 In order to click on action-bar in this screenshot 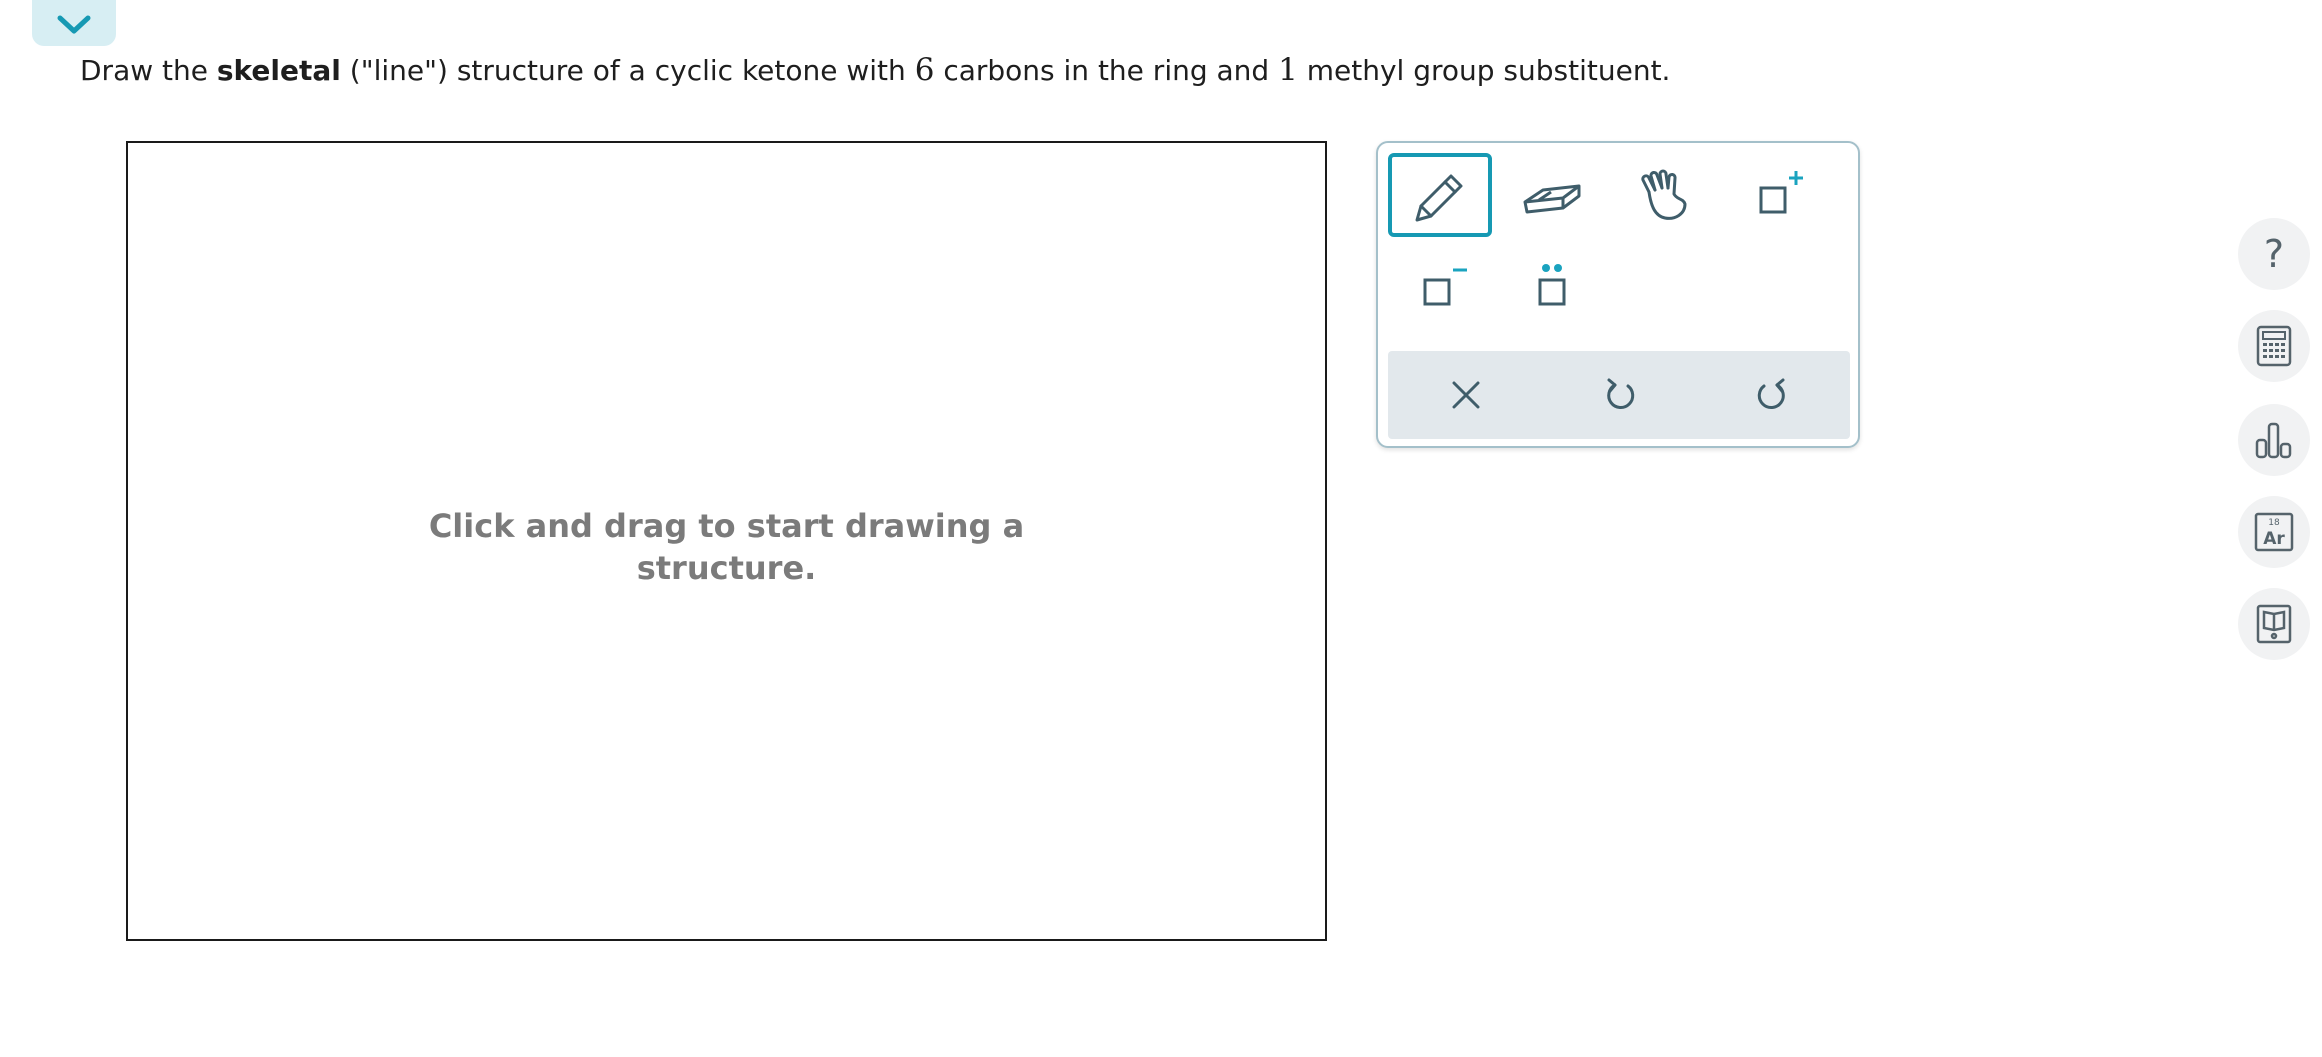, I will do `click(1619, 395)`.